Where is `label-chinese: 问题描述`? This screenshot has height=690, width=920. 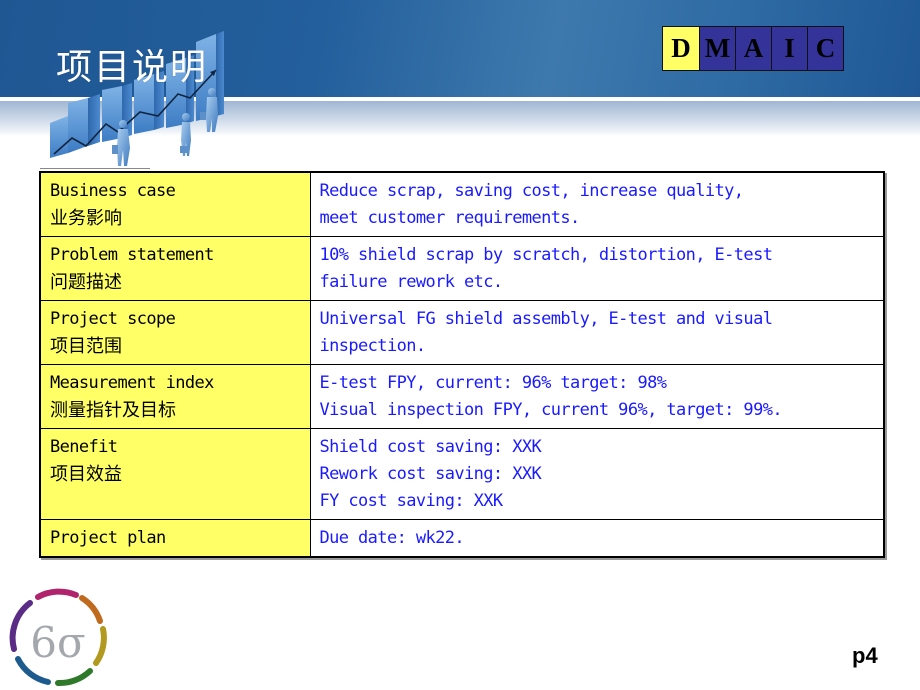 label-chinese: 问题描述 is located at coordinates (86, 282).